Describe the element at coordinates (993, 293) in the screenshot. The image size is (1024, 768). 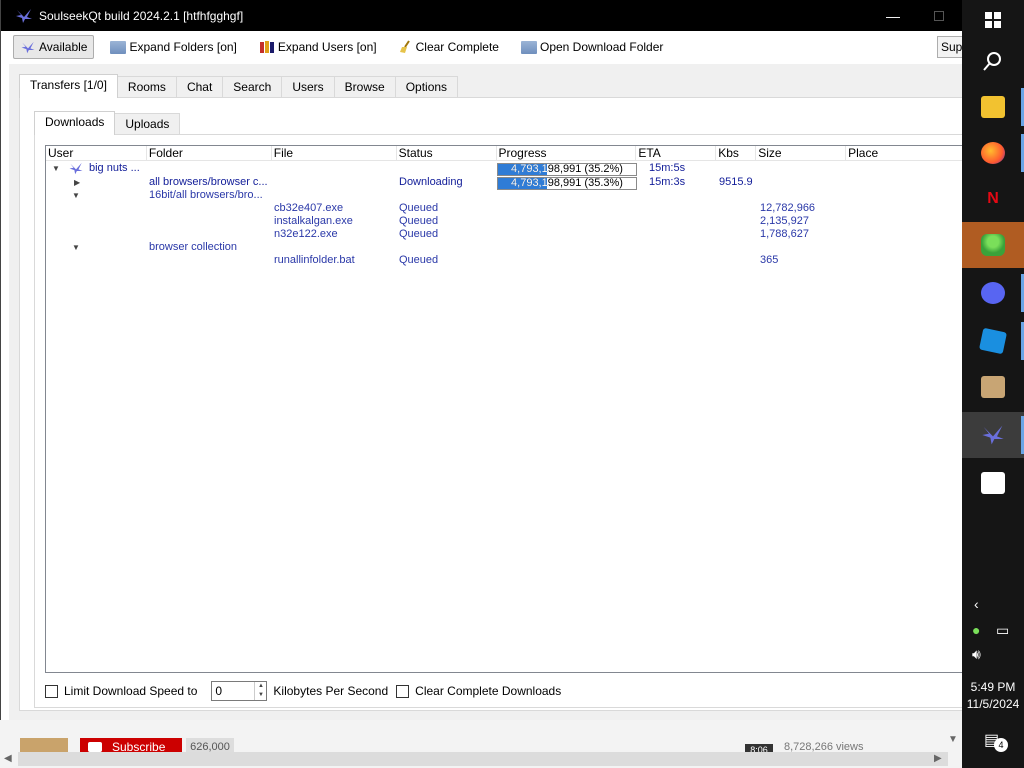
I see `taskbar-discord` at that location.